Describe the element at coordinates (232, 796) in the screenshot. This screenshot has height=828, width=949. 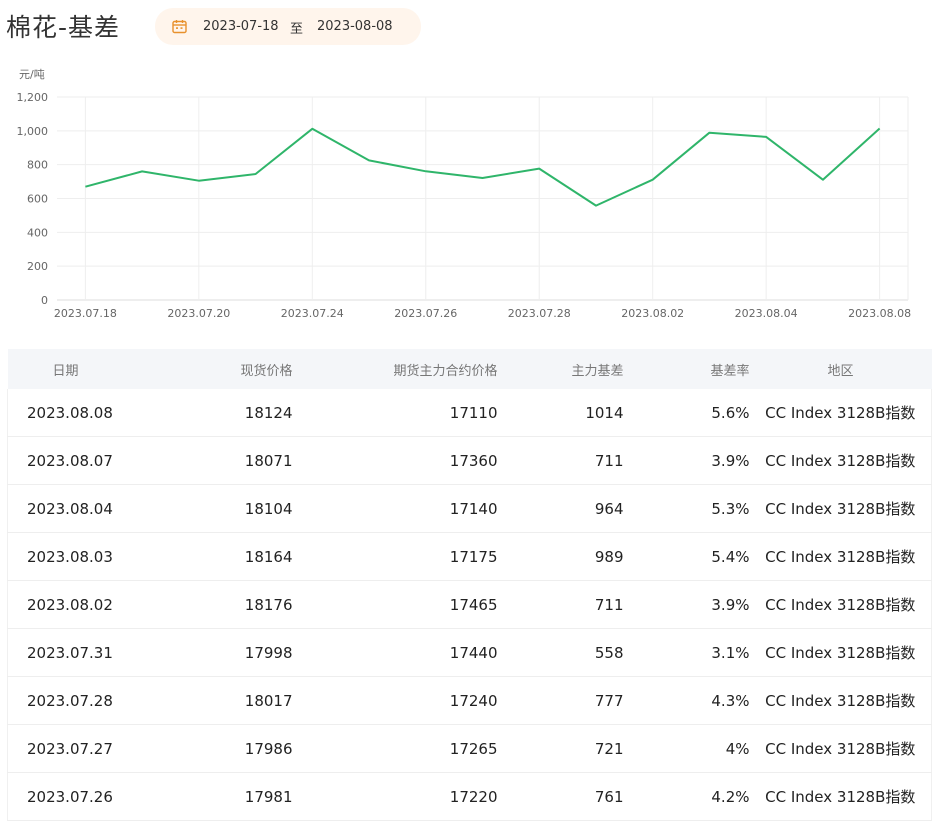
I see `cell-spot-price: 17981` at that location.